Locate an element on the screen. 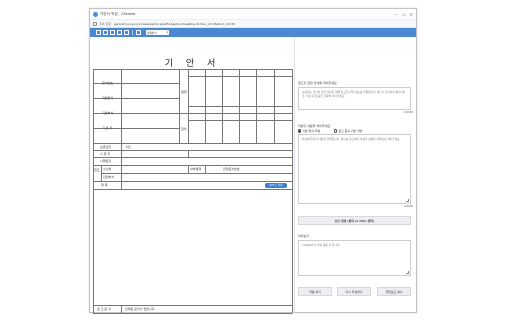 This screenshot has width=512, height=320. app-icon is located at coordinates (95, 14).